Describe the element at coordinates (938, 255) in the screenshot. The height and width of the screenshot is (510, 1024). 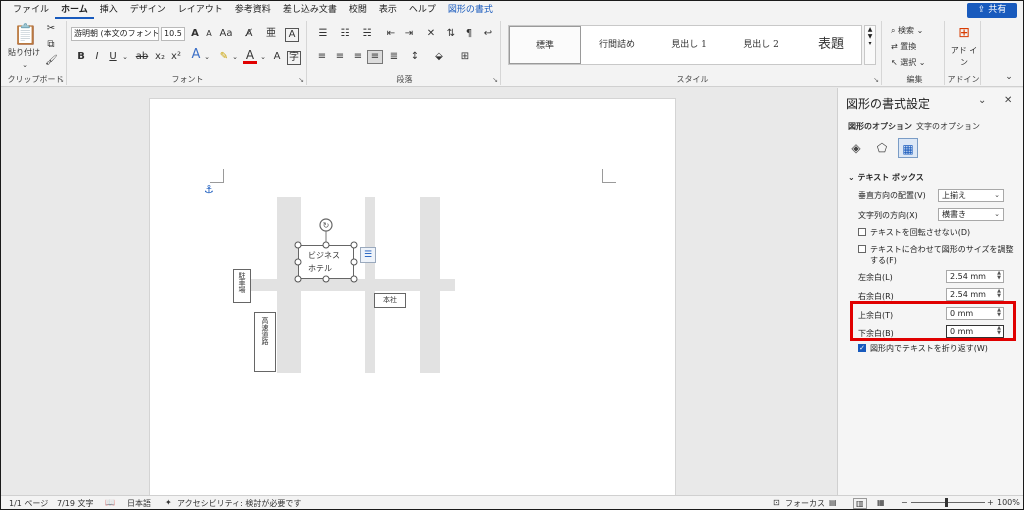
I see `autofit-checkbox: テキストに合わせて図形のサイズを調整する(F)` at that location.